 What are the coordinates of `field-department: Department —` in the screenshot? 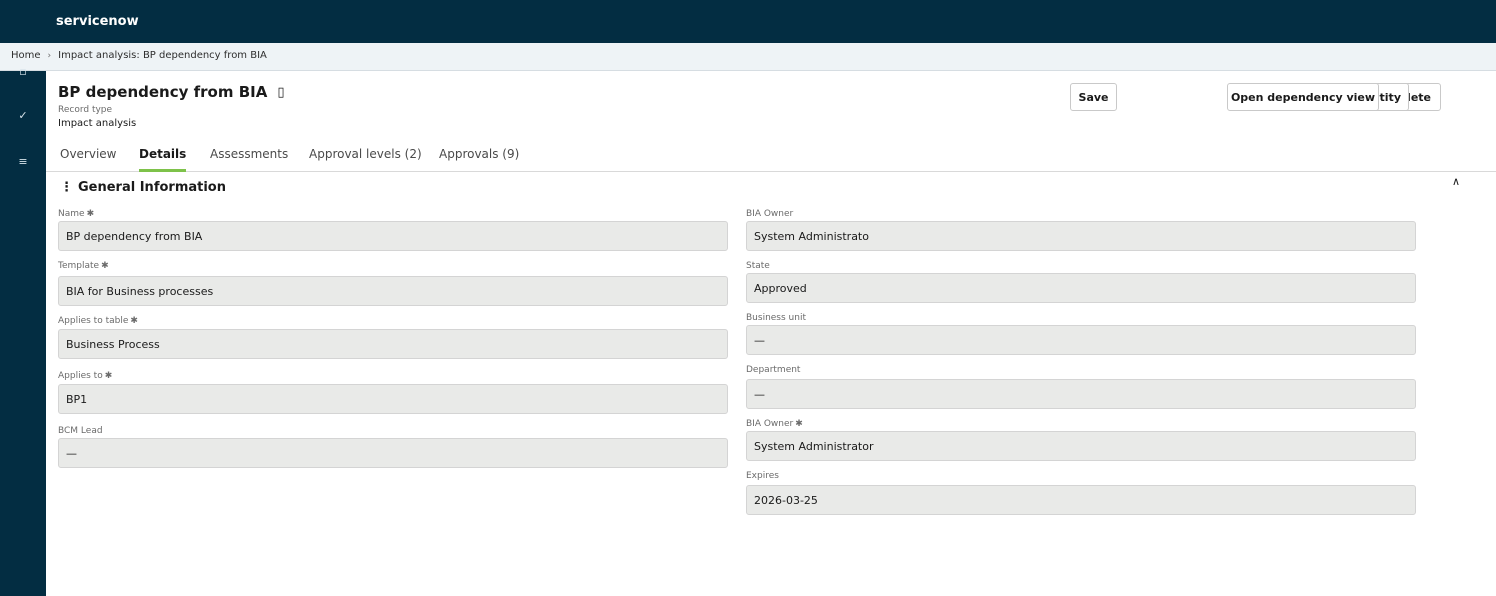 It's located at (1081, 387).